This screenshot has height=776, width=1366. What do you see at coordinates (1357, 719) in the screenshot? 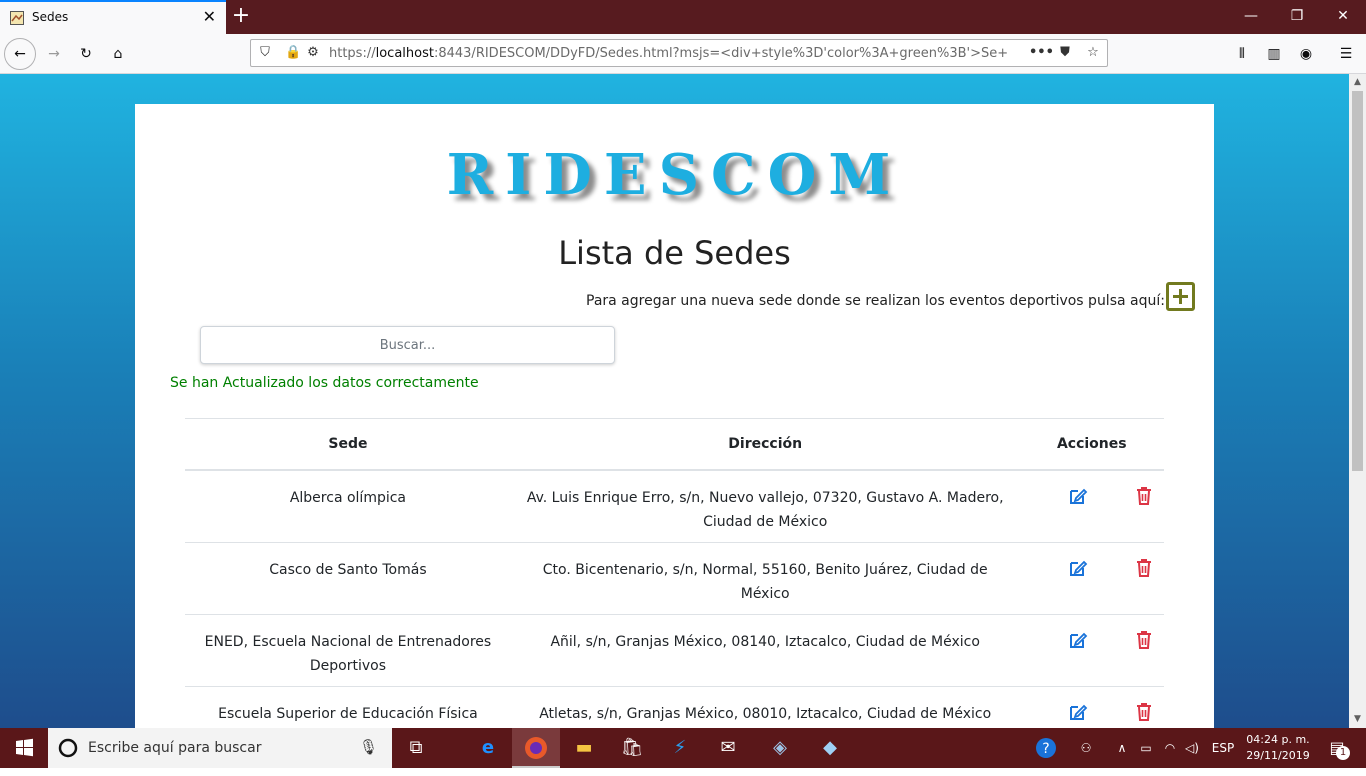
I see `scroll-down-icon: ▼` at bounding box center [1357, 719].